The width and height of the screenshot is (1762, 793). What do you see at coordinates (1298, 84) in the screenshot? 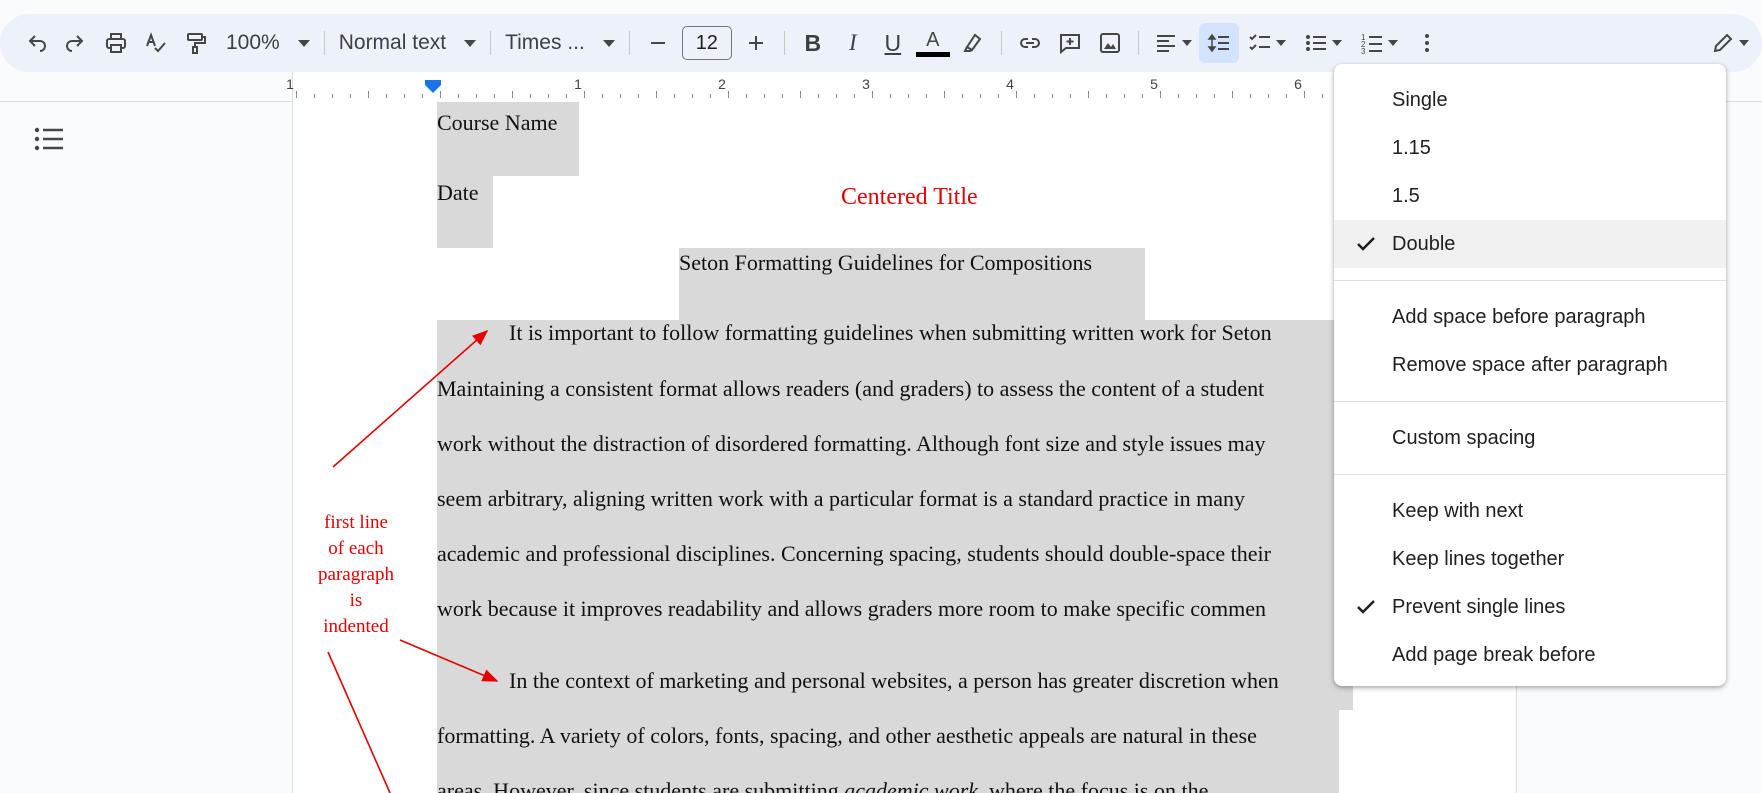
I see `ruler-number: 6` at bounding box center [1298, 84].